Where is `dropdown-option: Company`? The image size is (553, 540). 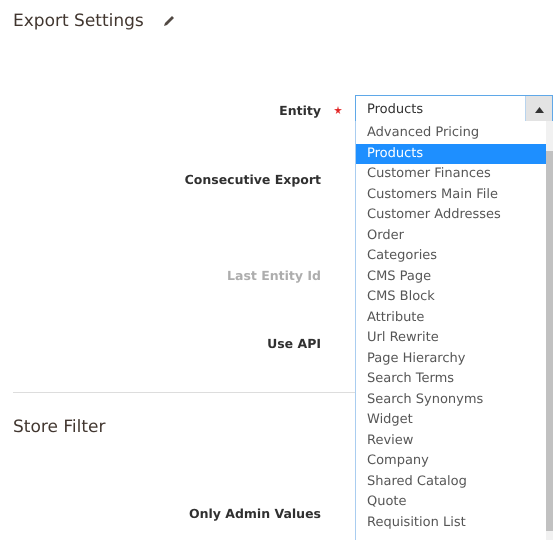
dropdown-option: Company is located at coordinates (451, 461).